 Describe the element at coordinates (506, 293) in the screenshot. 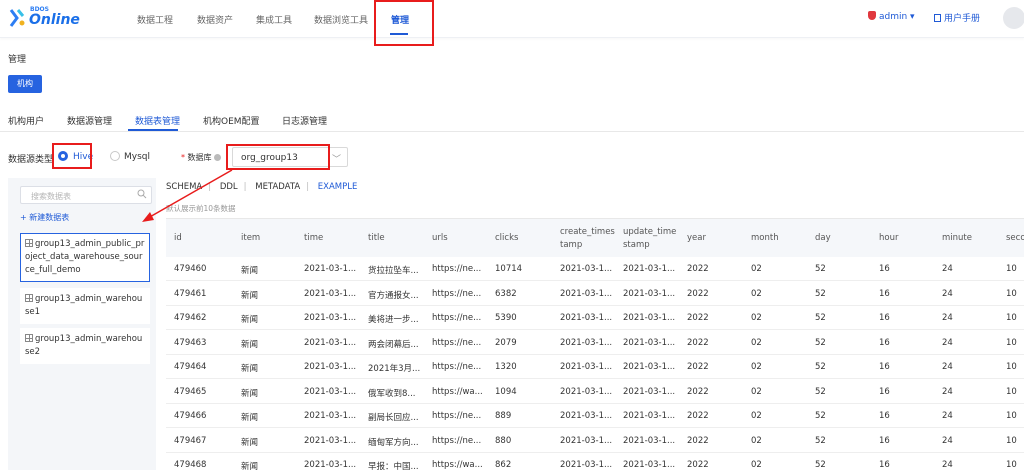

I see `table-cell: 6382` at that location.